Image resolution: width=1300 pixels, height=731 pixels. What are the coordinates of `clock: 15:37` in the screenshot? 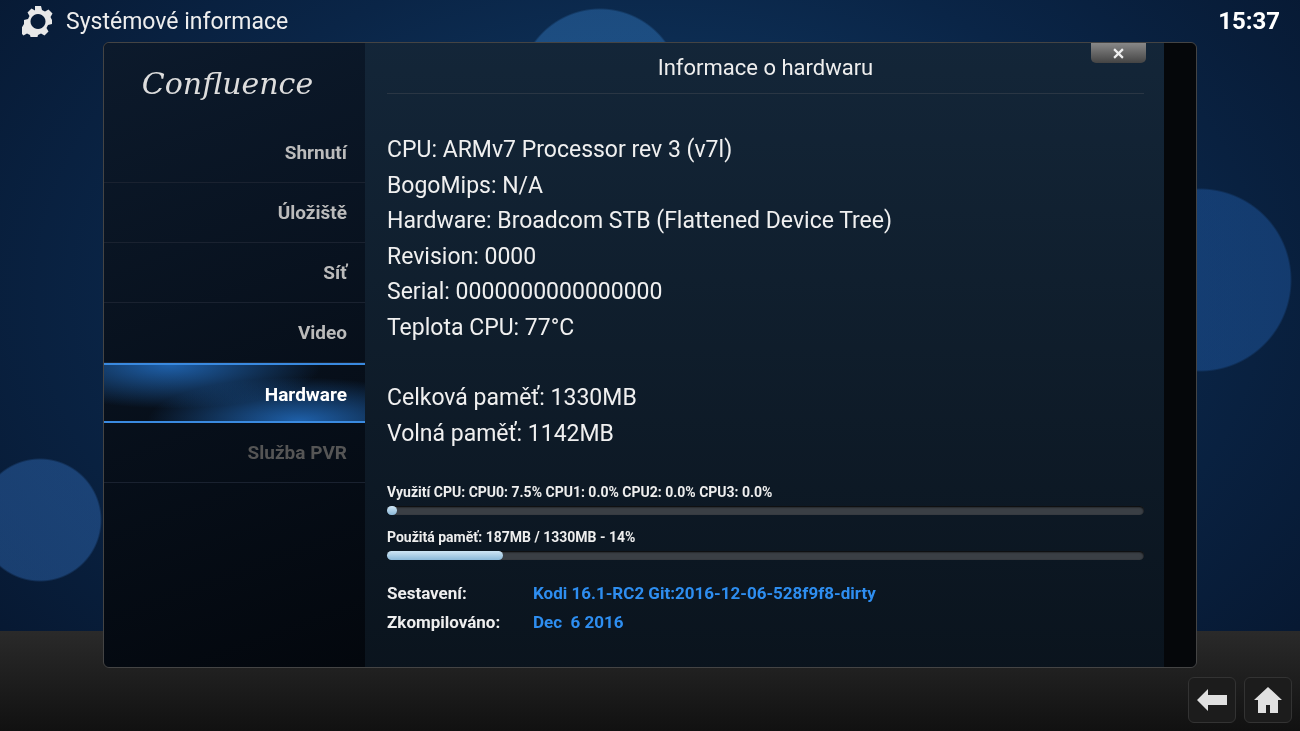 It's located at (1249, 21).